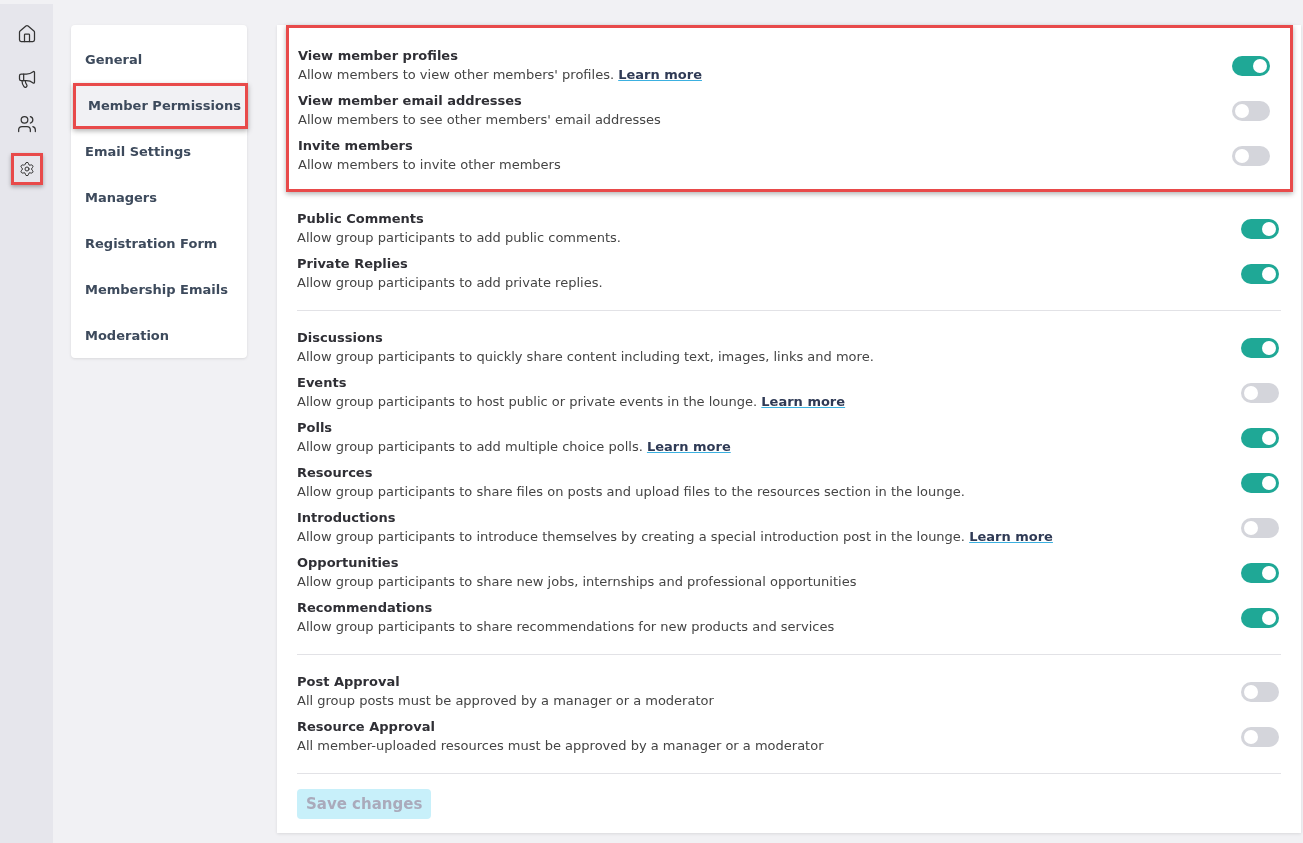 Image resolution: width=1303 pixels, height=843 pixels. What do you see at coordinates (349, 682) in the screenshot?
I see `setting-title: Post Approval` at bounding box center [349, 682].